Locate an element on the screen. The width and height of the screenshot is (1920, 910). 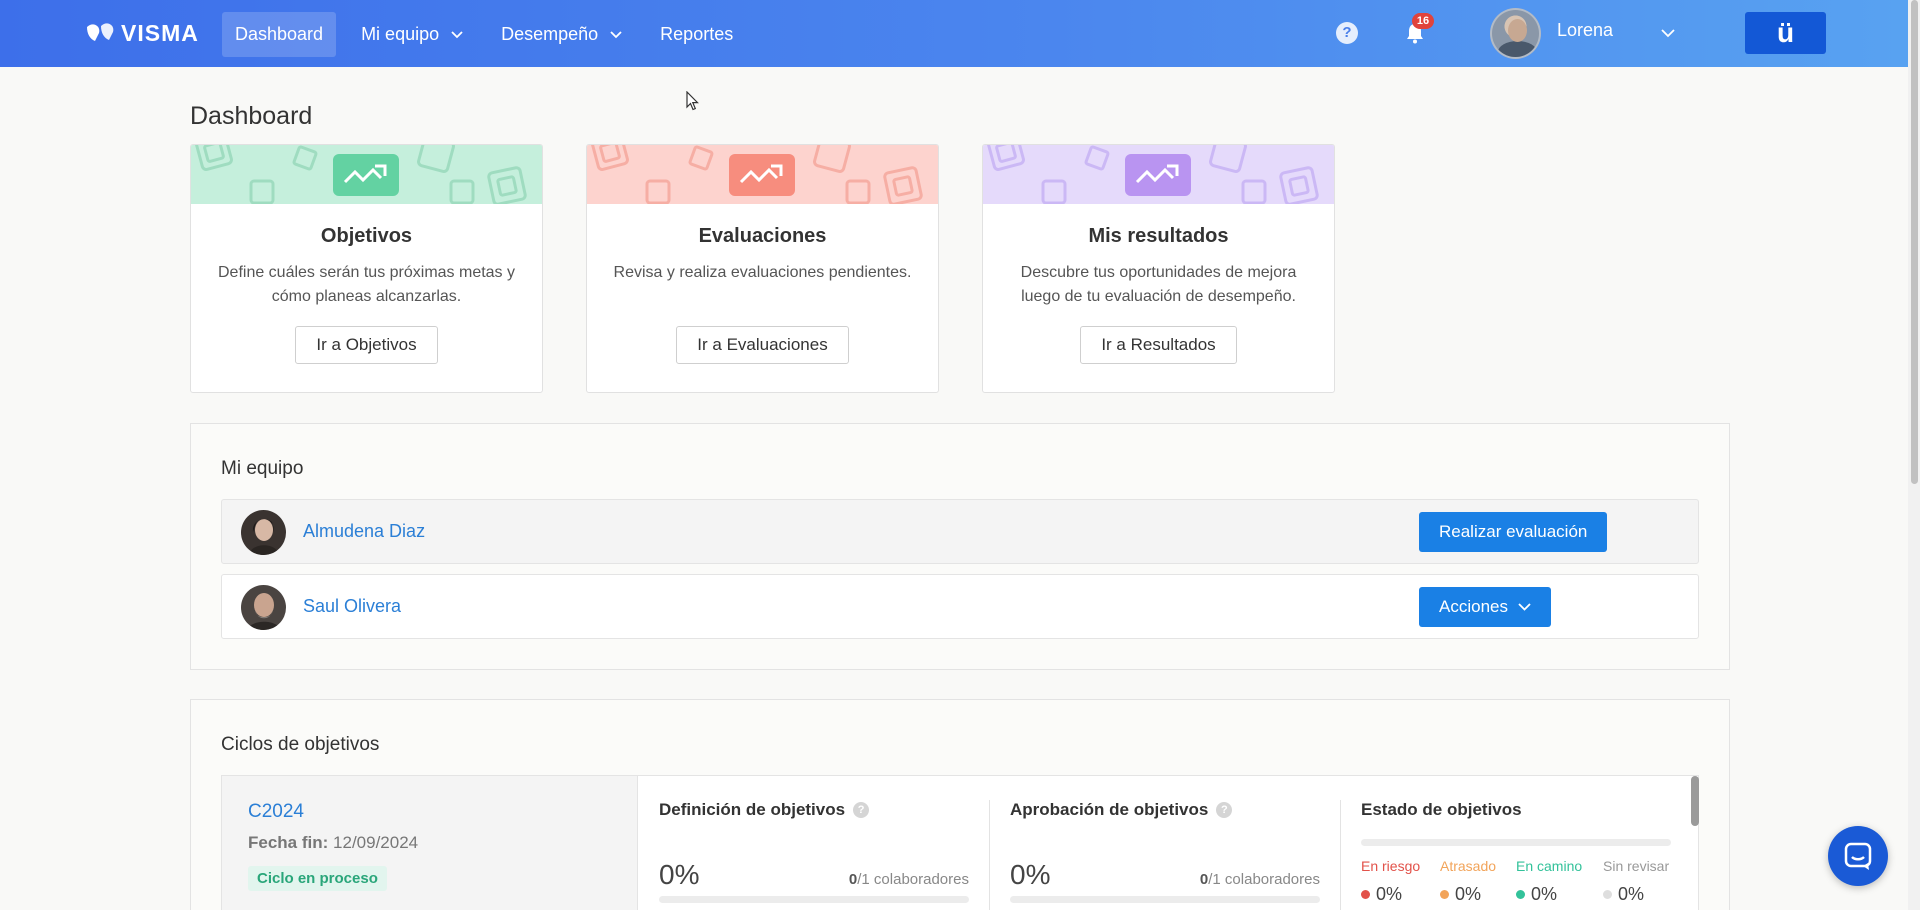
member-name-link: Saul Olivera is located at coordinates (352, 606).